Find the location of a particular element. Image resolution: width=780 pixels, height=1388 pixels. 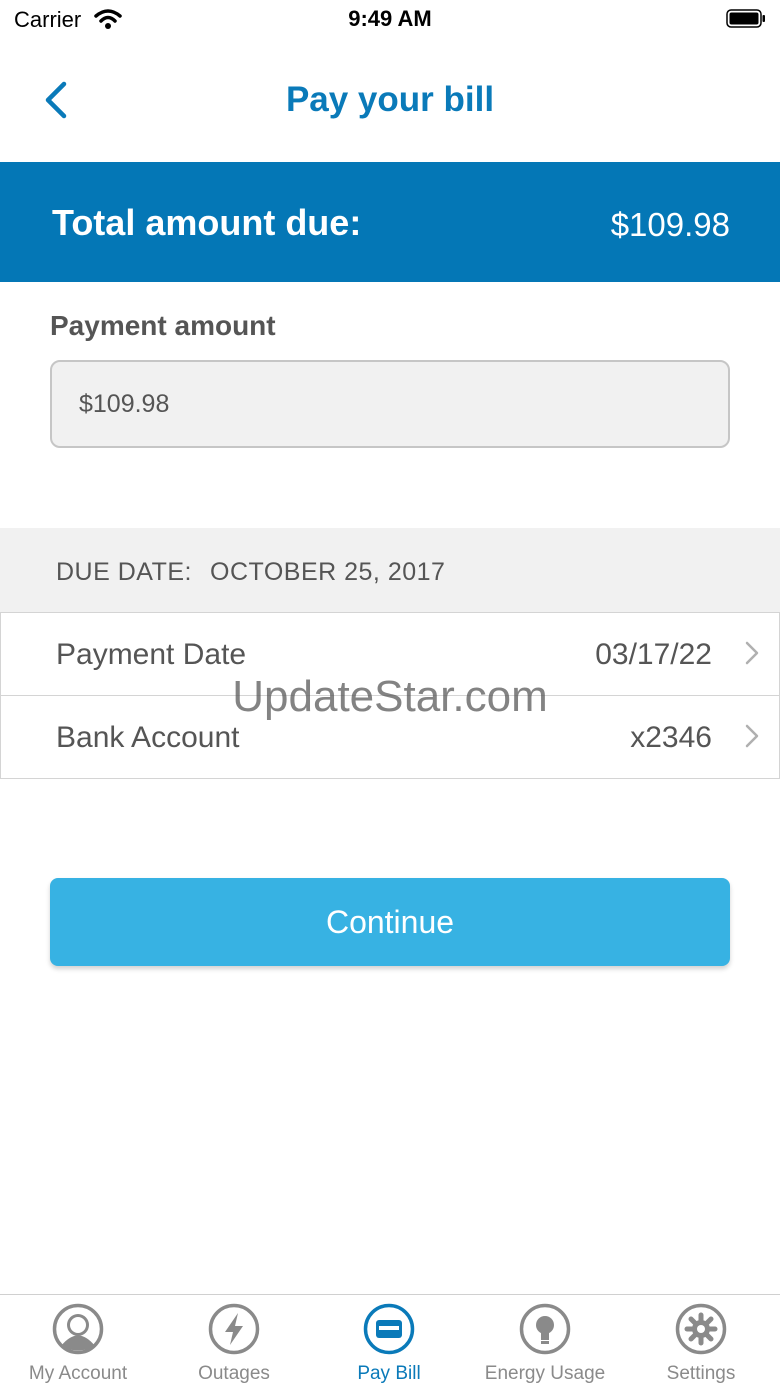

status-bar: Carrier 9:49 AM is located at coordinates (390, 20).